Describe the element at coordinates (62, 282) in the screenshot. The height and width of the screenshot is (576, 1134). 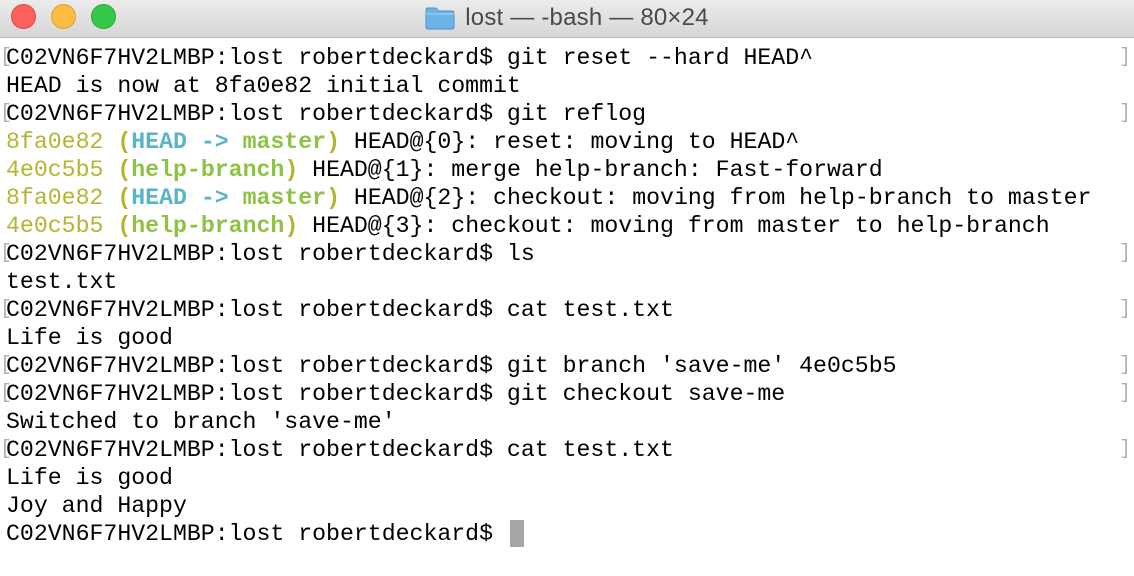
I see `terminal-line: test.txt` at that location.